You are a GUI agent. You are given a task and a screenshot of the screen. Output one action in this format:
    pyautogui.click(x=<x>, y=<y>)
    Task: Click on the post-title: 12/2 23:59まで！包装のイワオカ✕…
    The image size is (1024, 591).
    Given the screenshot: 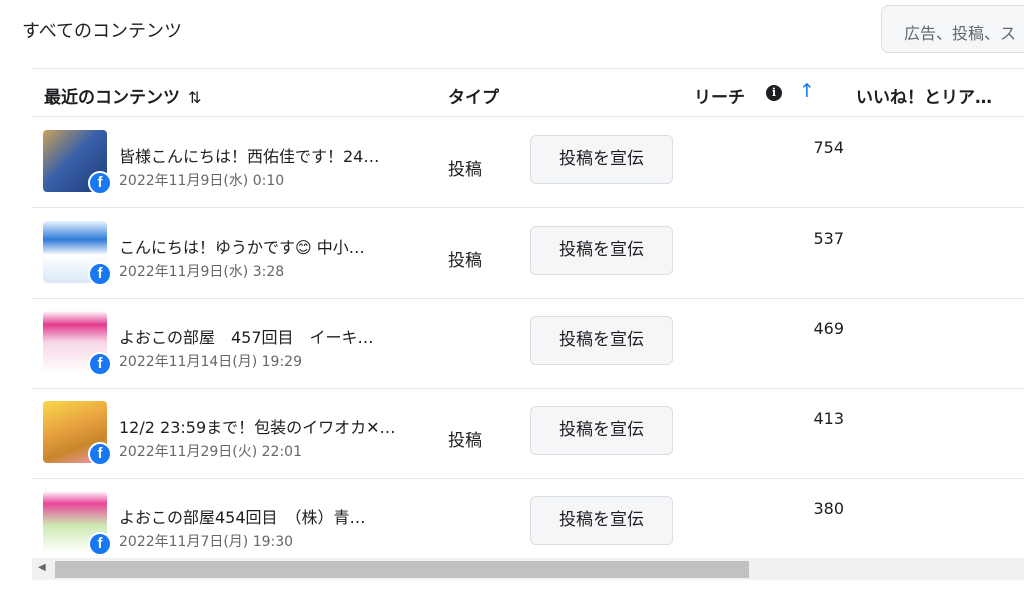 What is the action you would take?
    pyautogui.click(x=272, y=426)
    